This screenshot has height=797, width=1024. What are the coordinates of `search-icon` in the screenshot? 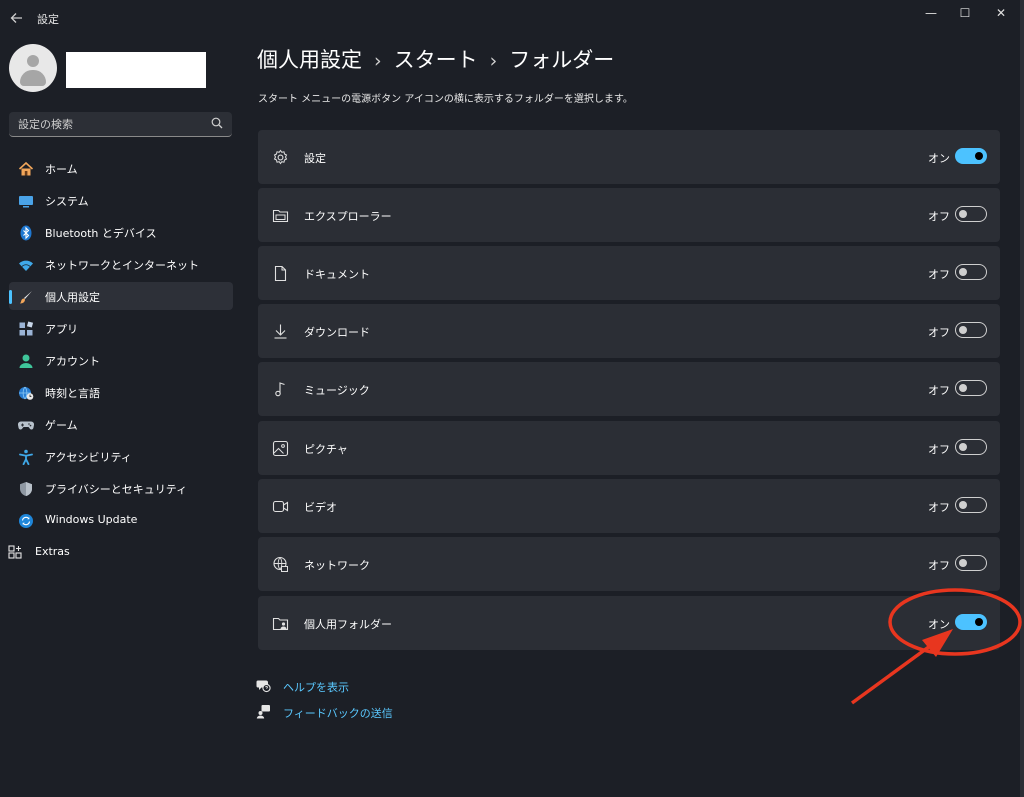 It's located at (217, 123).